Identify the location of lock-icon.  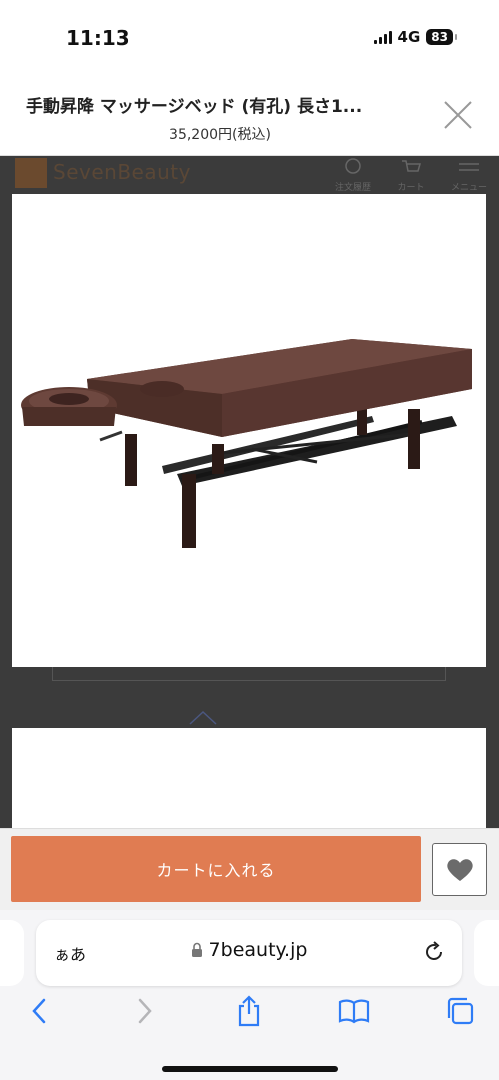
(196, 949).